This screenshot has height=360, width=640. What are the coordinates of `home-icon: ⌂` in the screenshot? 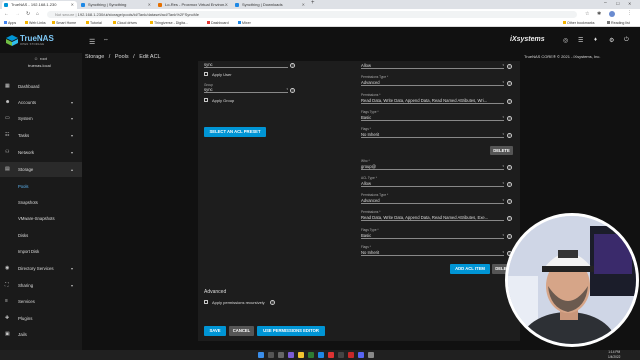 It's located at (37, 14).